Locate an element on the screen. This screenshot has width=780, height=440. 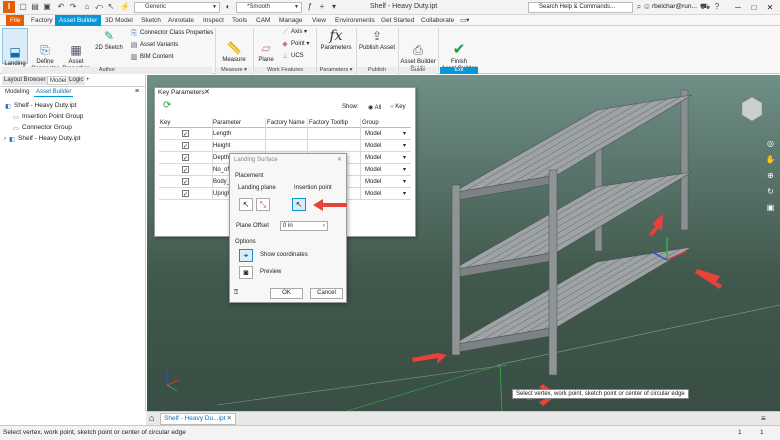
tab-get-started: Get Started is located at coordinates (397, 20).